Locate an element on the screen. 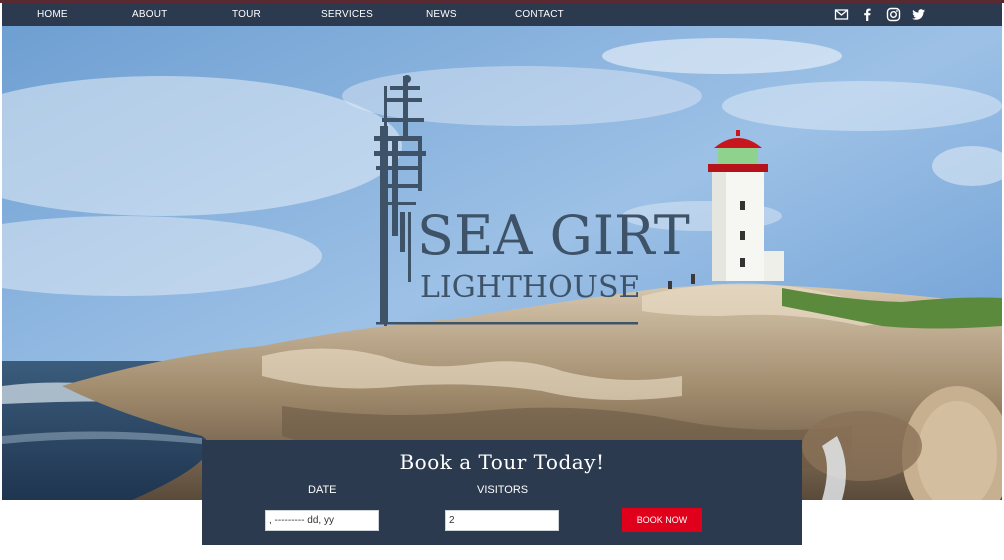 Image resolution: width=1004 pixels, height=560 pixels. facebook-icon is located at coordinates (867, 14).